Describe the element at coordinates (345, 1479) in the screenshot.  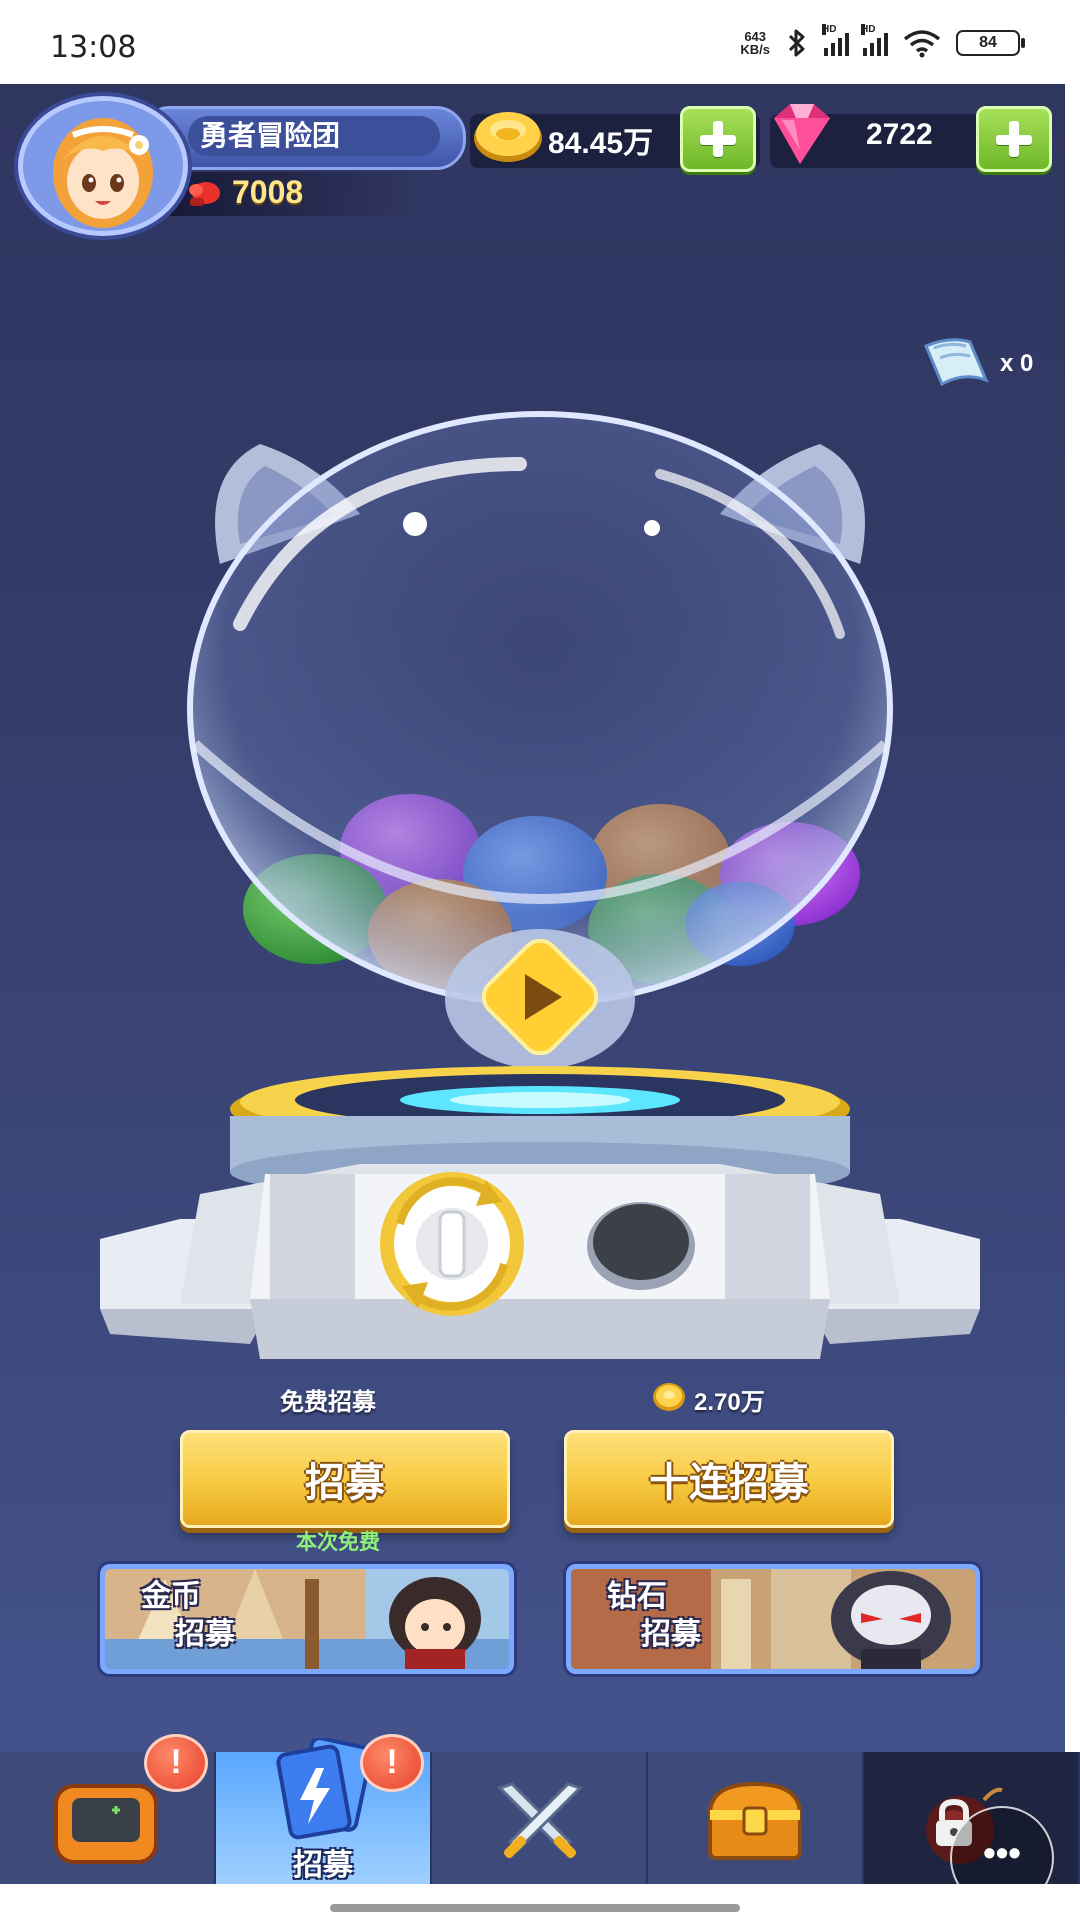
I see `recruit-button: 招募` at that location.